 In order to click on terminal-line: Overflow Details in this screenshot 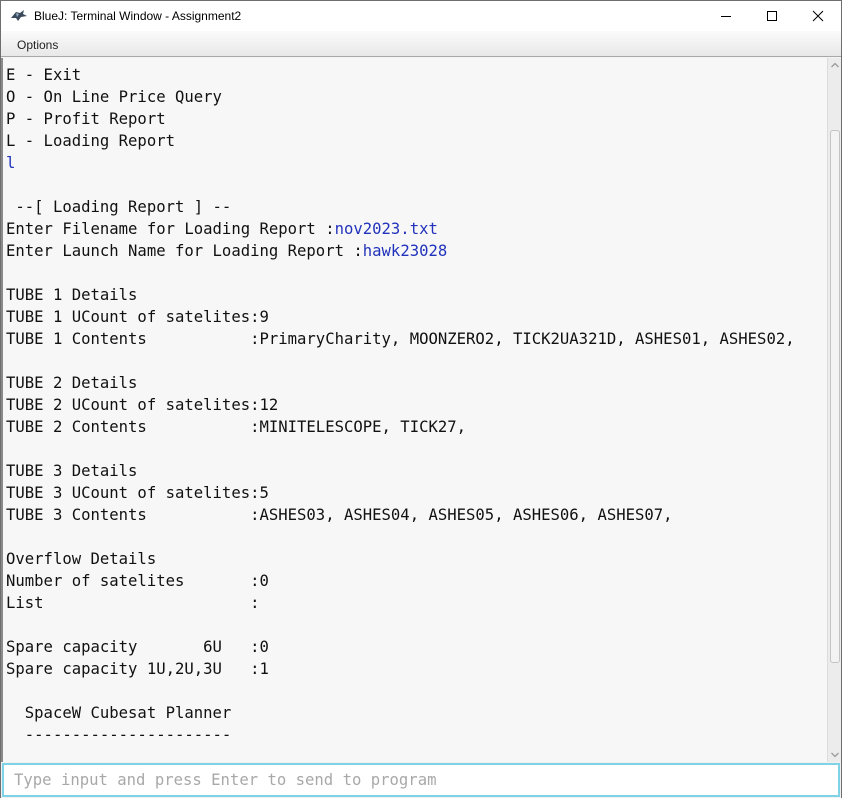, I will do `click(400, 559)`.